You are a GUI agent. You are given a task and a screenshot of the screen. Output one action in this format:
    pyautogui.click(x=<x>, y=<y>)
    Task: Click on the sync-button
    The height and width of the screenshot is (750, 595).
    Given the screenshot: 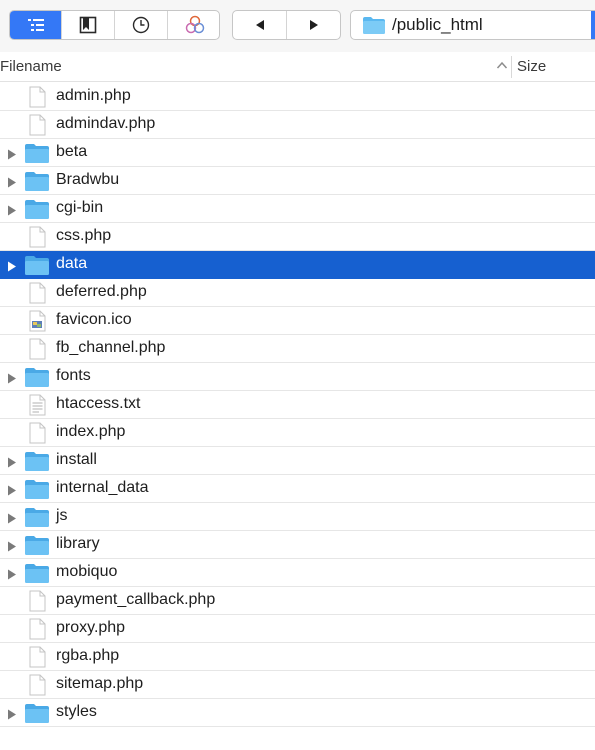 What is the action you would take?
    pyautogui.click(x=193, y=25)
    